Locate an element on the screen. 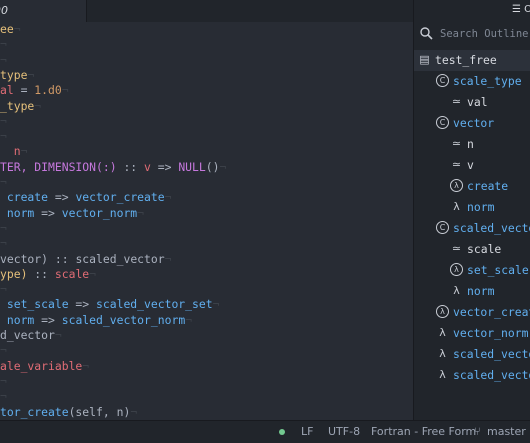 The image size is (530, 443). grammar: Fortran - Free Form is located at coordinates (423, 432).